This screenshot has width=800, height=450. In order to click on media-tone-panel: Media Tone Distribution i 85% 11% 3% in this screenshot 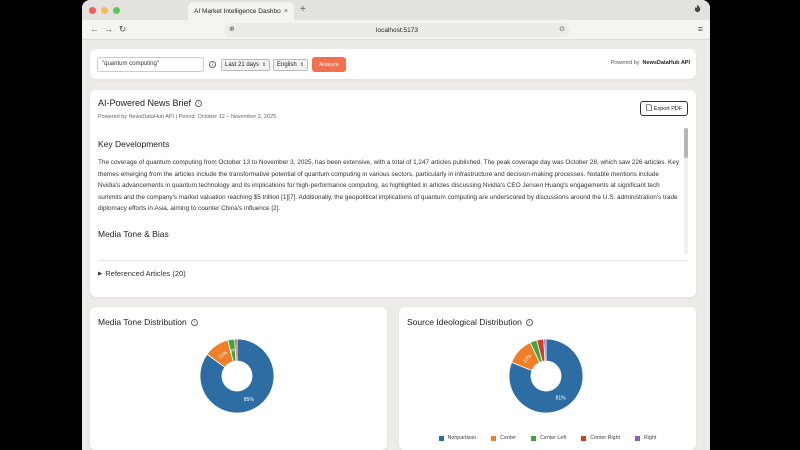, I will do `click(238, 378)`.